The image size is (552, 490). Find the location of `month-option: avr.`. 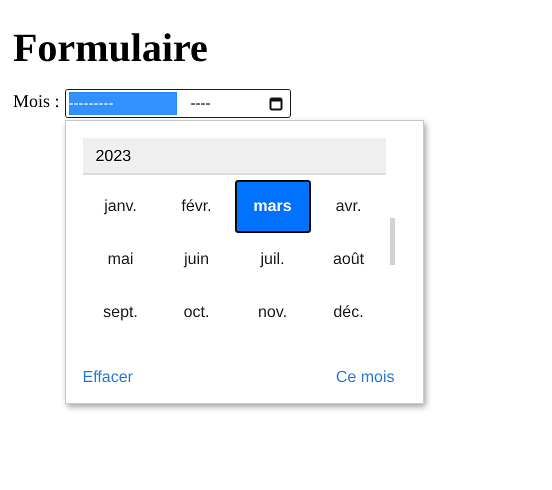

month-option: avr. is located at coordinates (348, 206).